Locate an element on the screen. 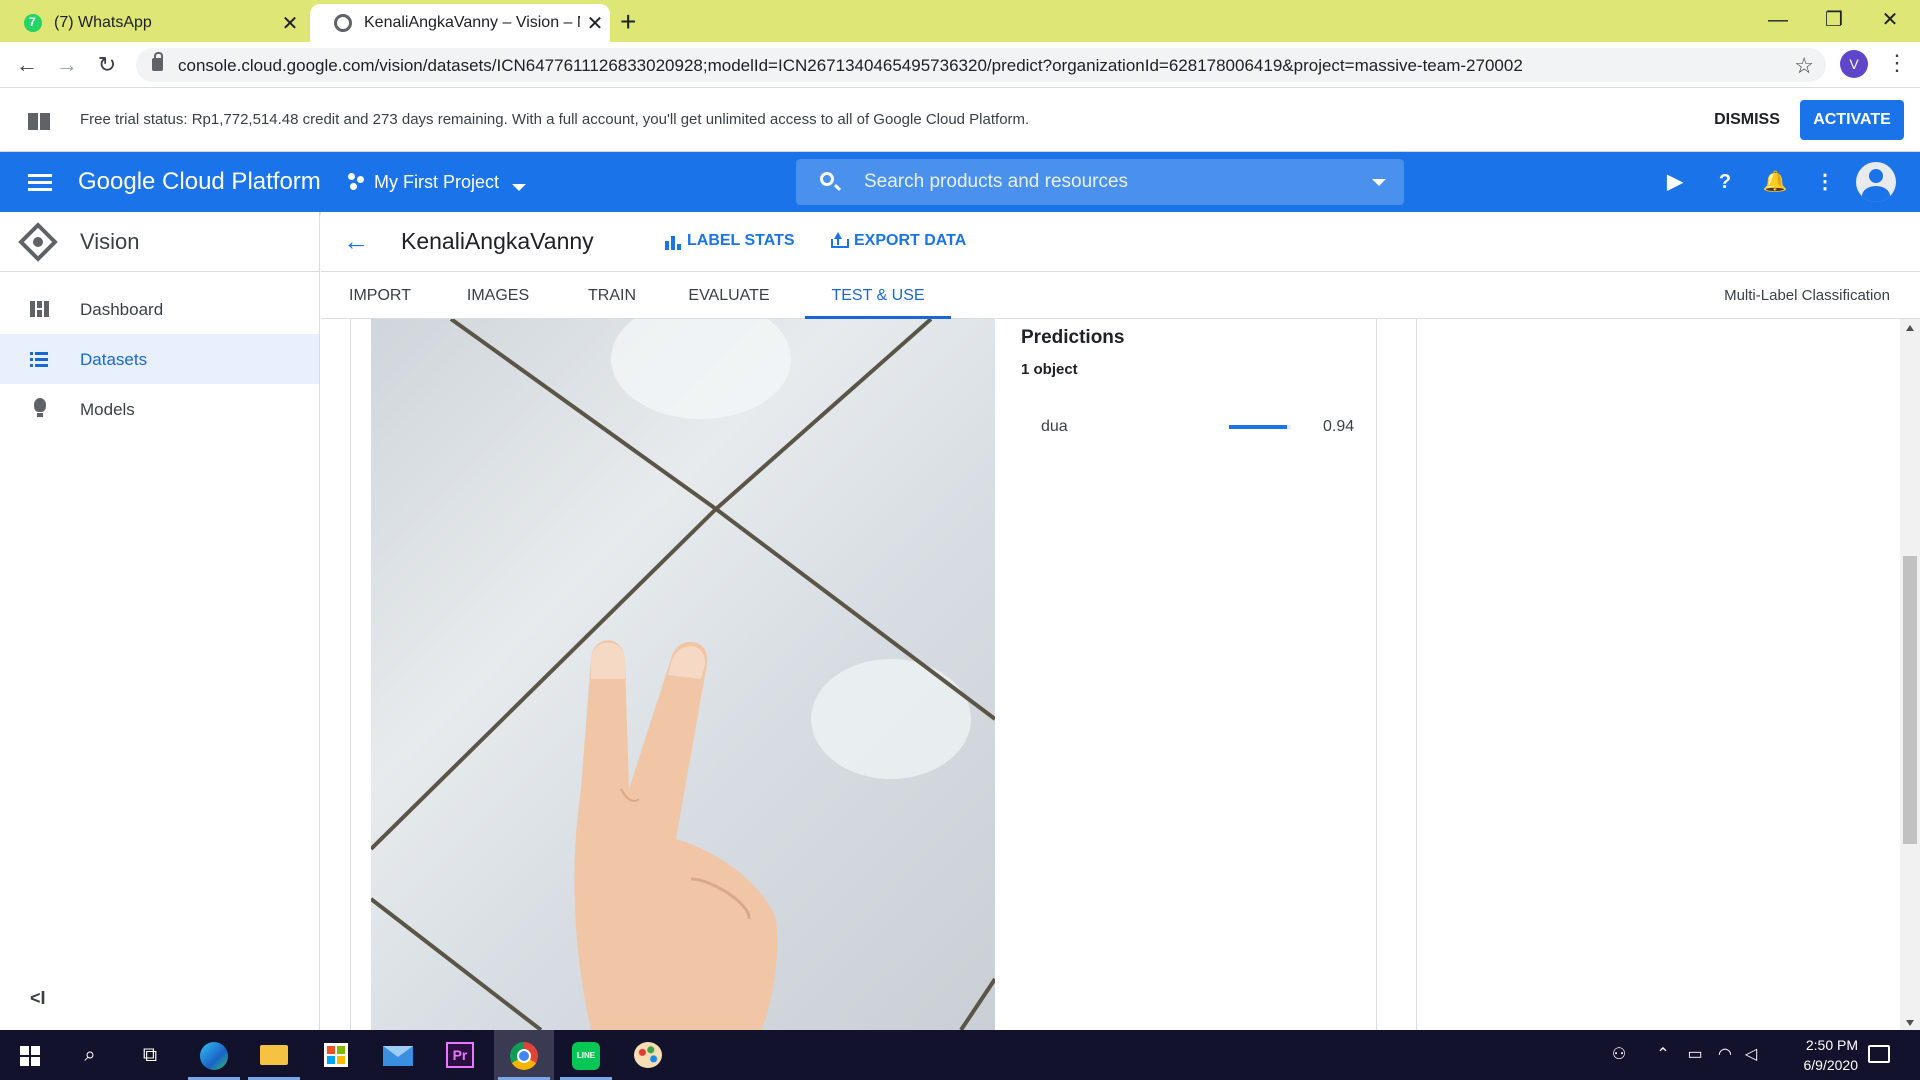  tab-images: IMAGES is located at coordinates (498, 295).